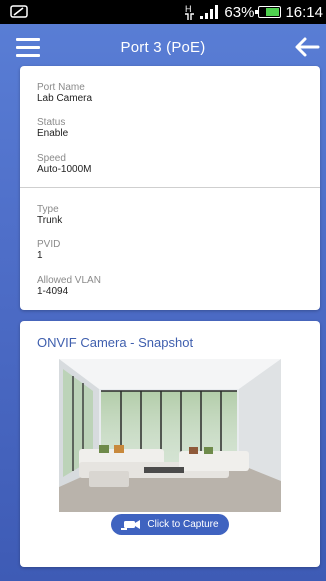  Describe the element at coordinates (183, 524) in the screenshot. I see `capture-button-label: Click to Capture` at that location.